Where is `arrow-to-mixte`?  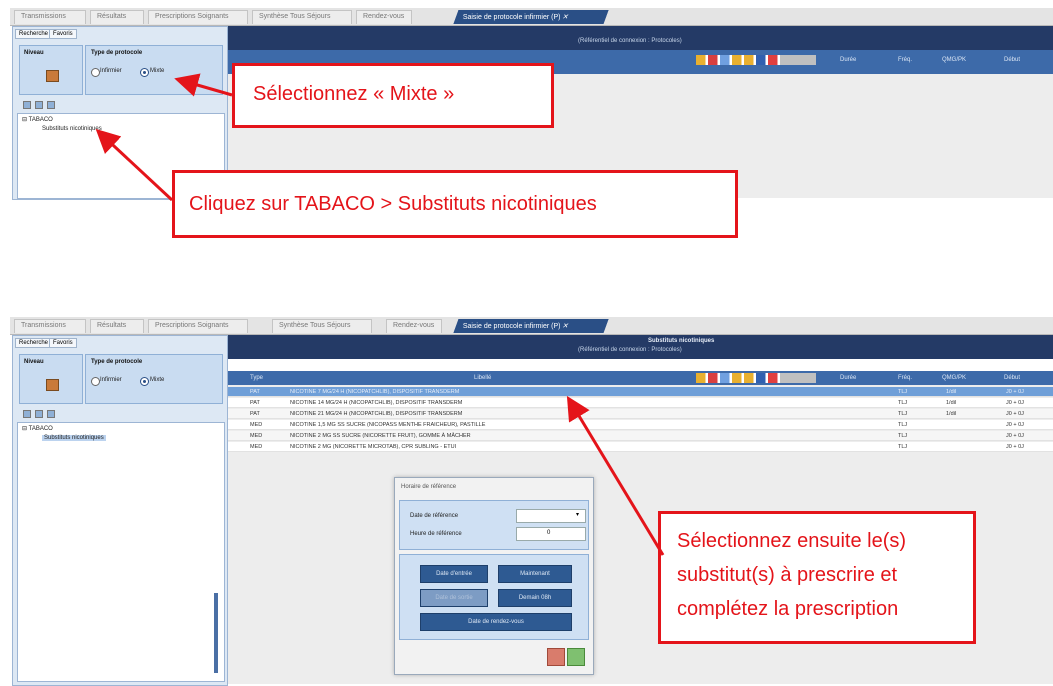
arrow-to-mixte is located at coordinates (203, 85).